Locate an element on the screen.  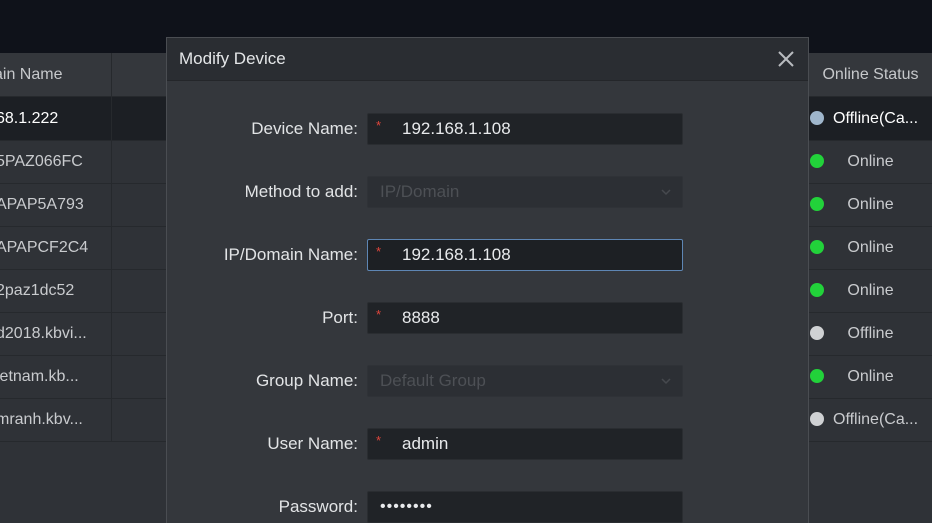
close-icon is located at coordinates (786, 59).